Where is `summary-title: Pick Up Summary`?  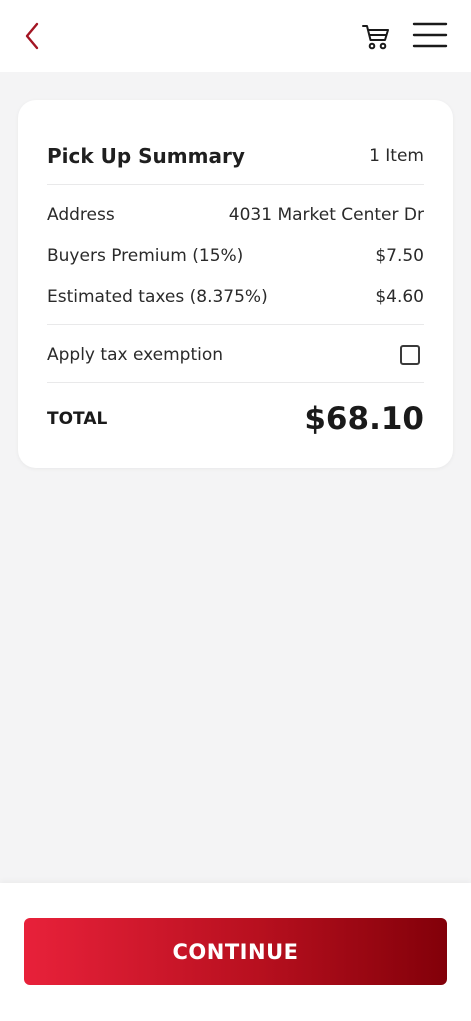 summary-title: Pick Up Summary is located at coordinates (146, 156).